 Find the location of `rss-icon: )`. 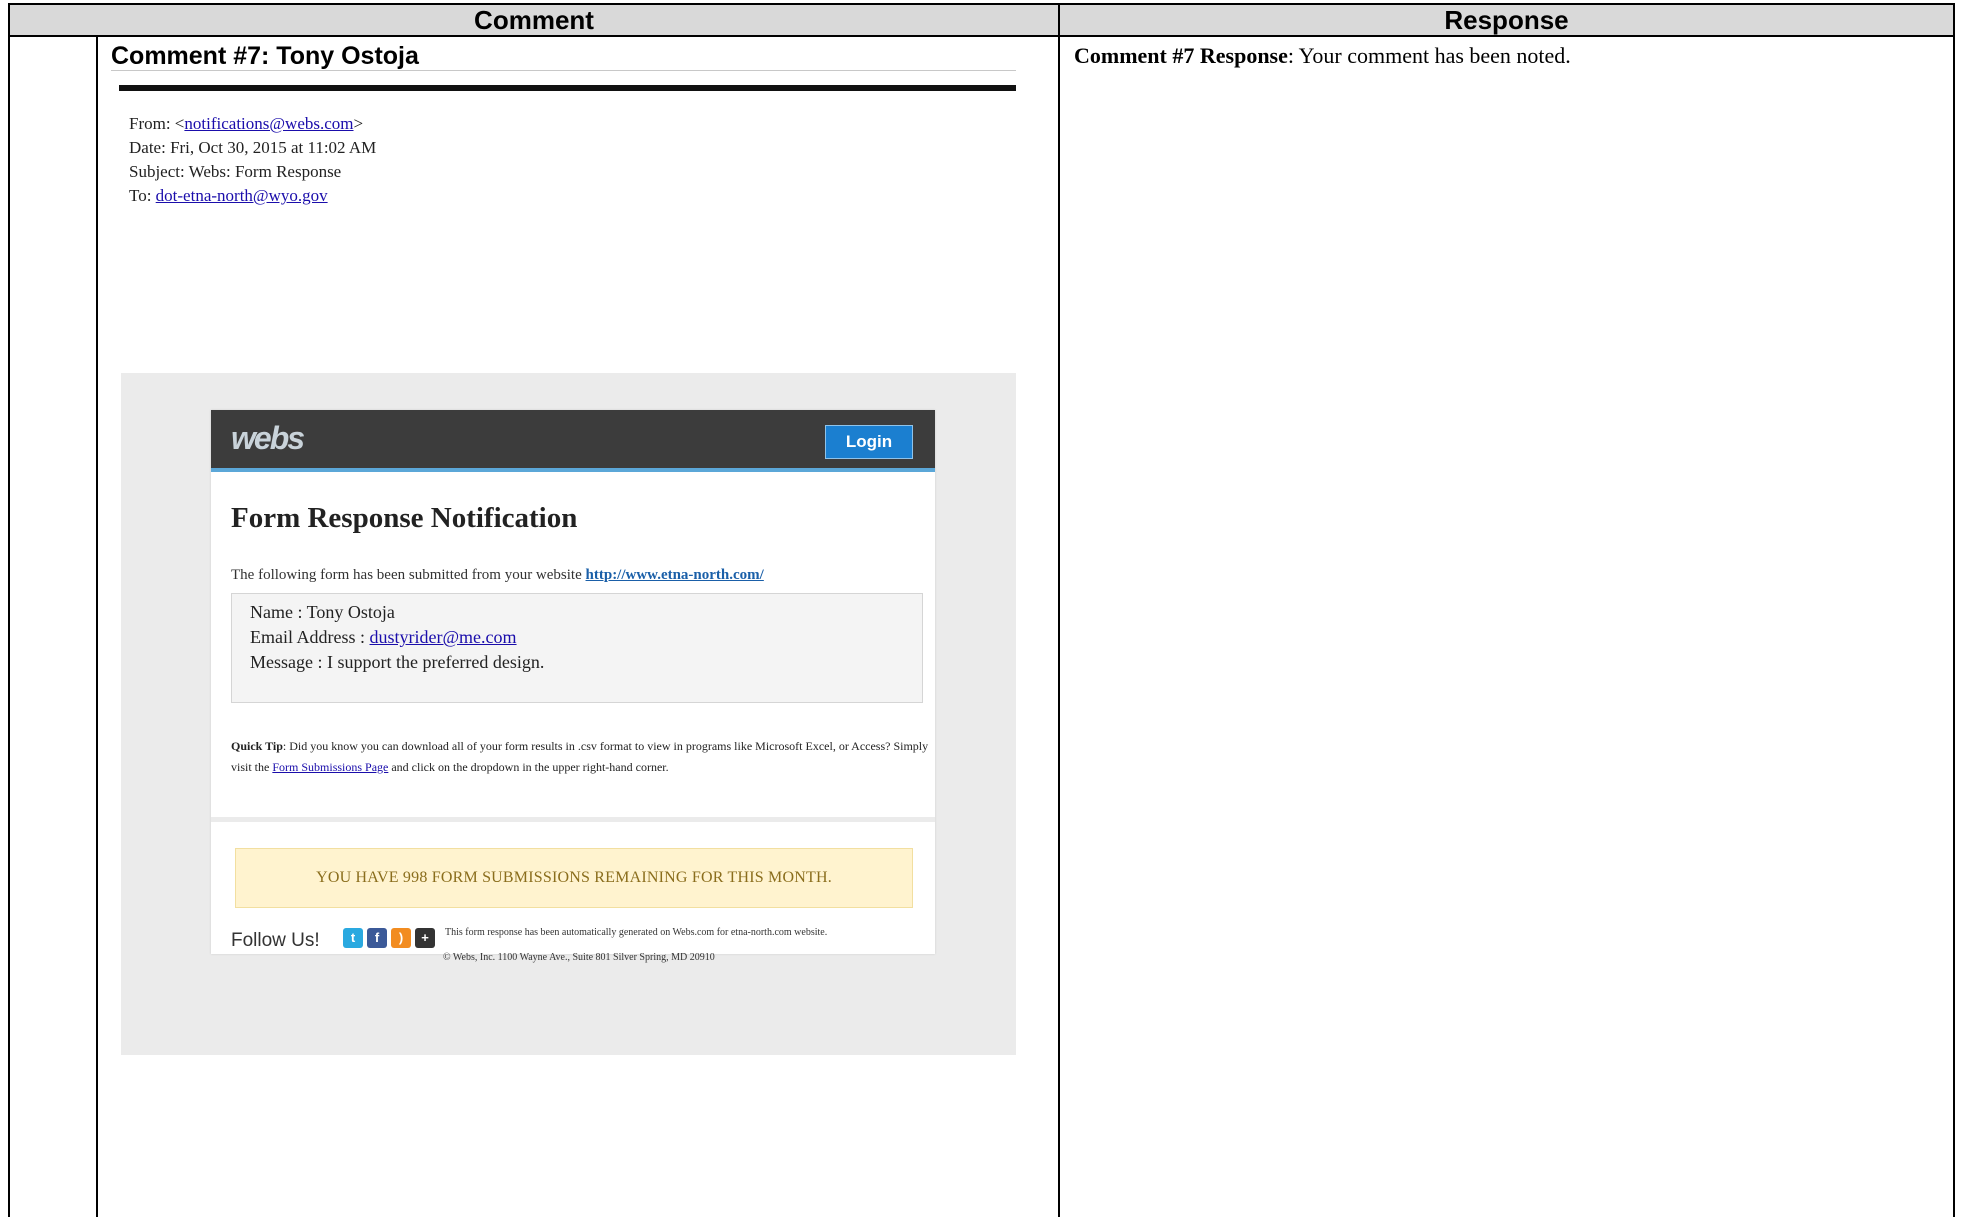

rss-icon: ) is located at coordinates (401, 938).